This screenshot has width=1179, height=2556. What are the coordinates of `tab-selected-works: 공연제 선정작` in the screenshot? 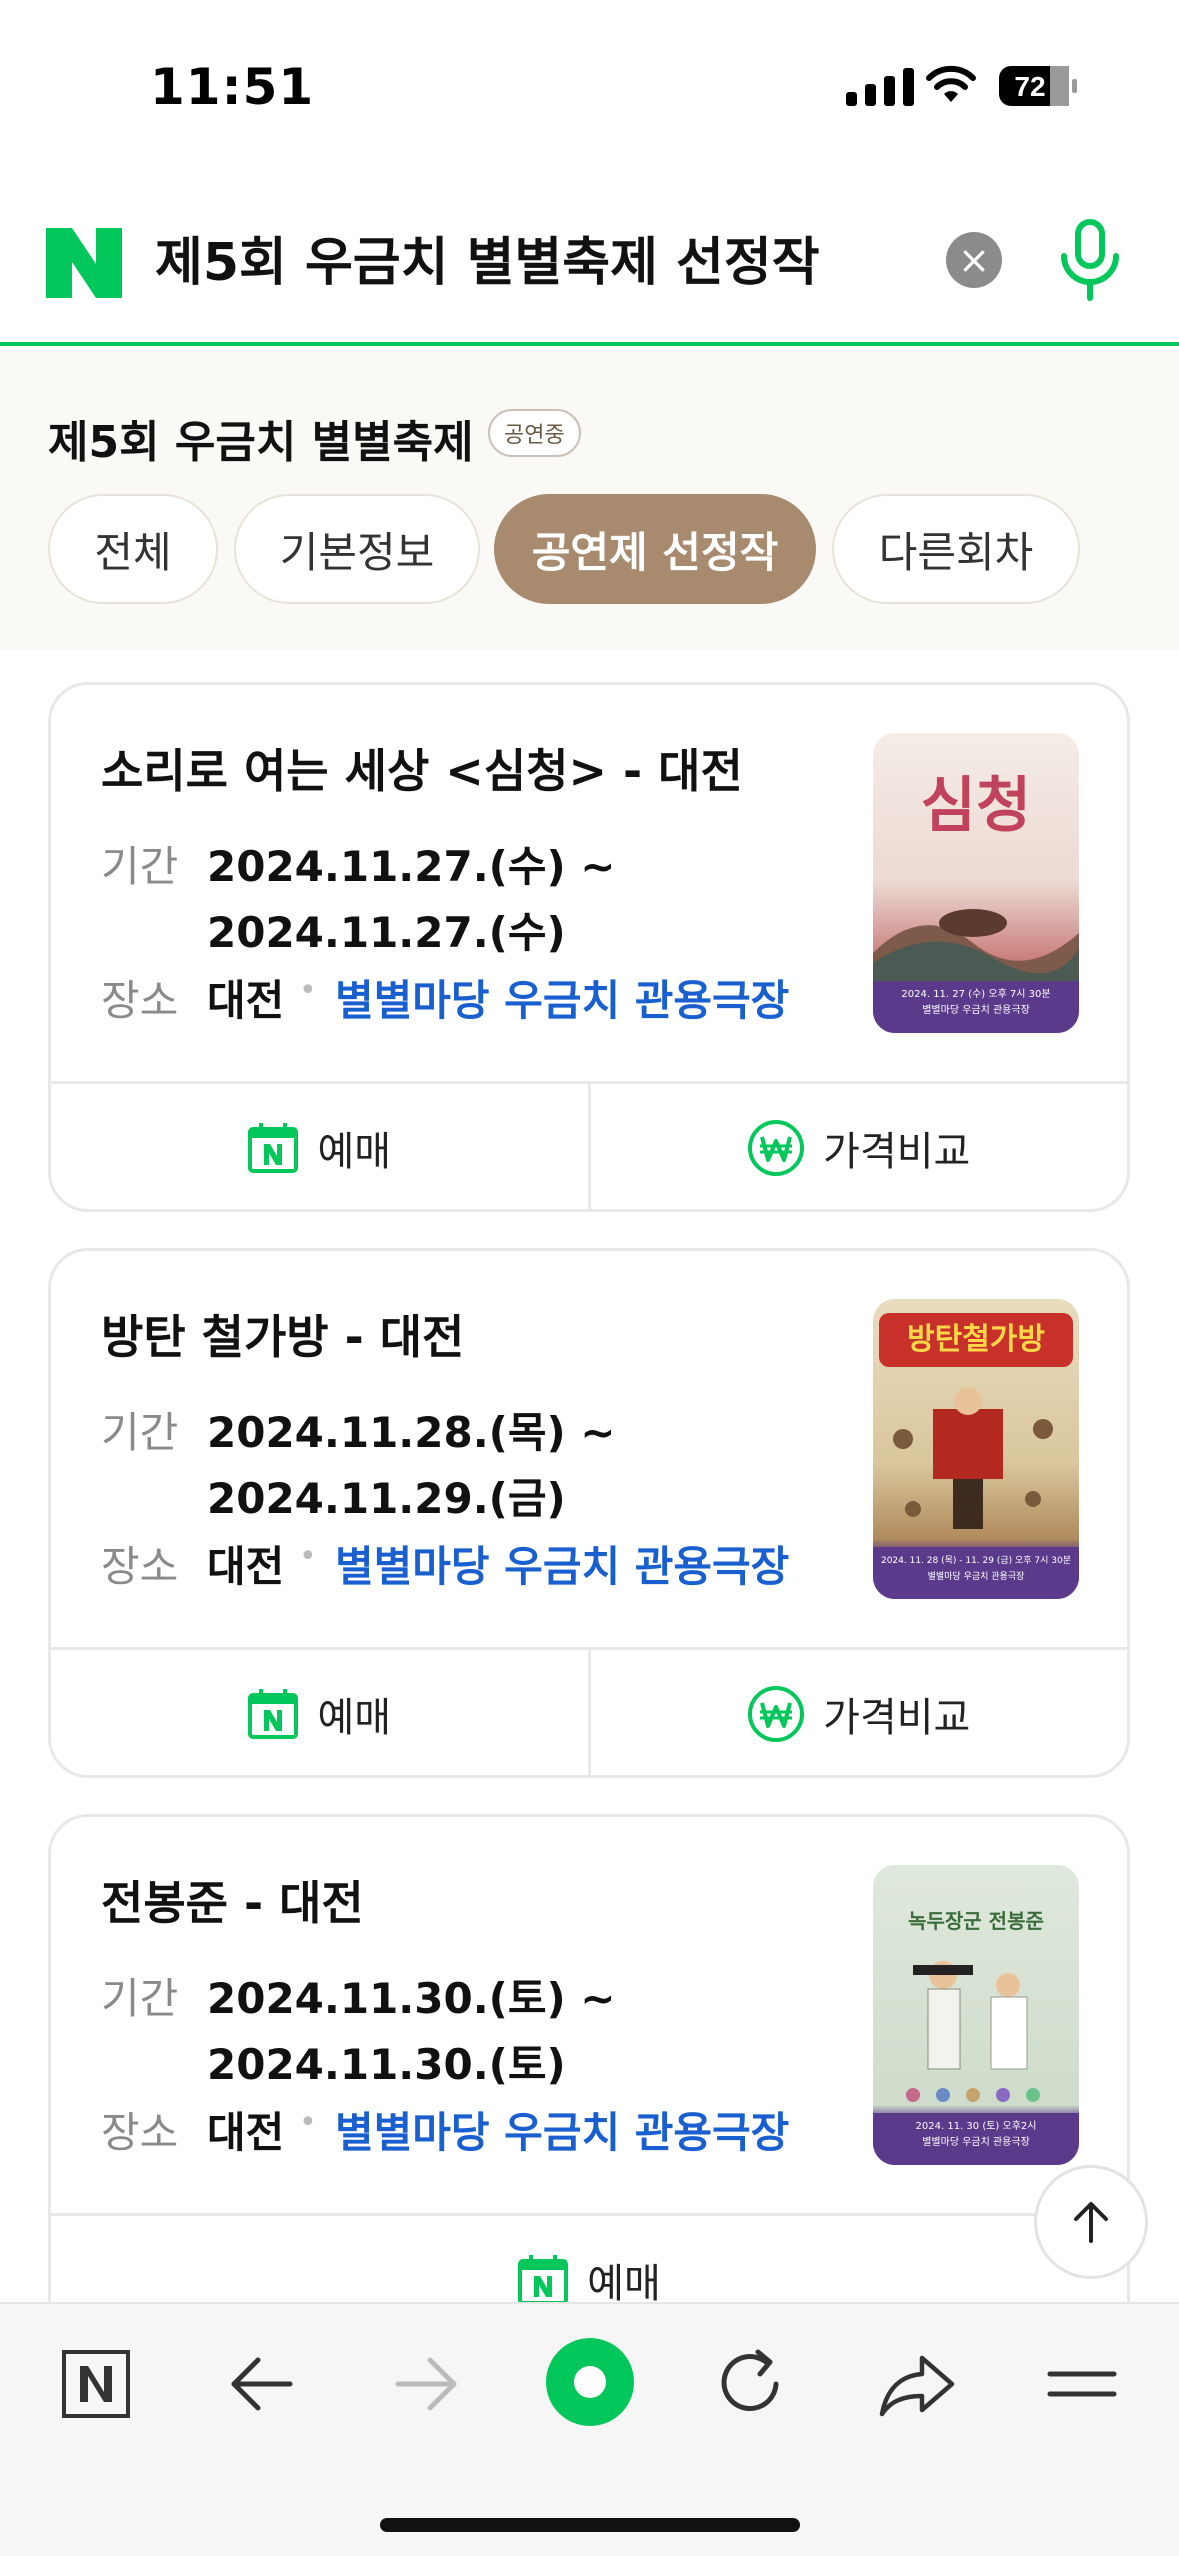 It's located at (655, 549).